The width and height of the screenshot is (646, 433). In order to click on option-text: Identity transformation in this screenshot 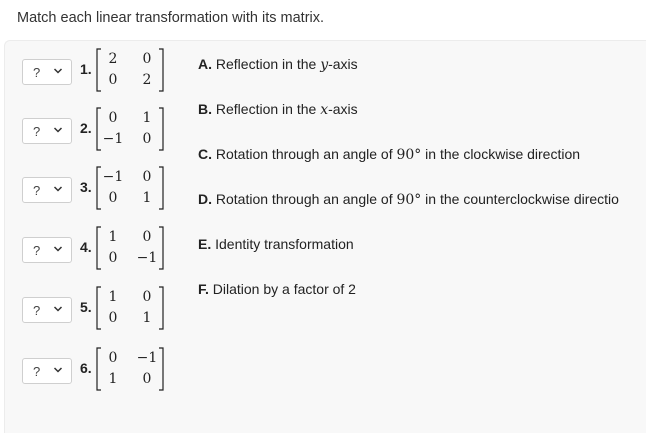, I will do `click(284, 244)`.